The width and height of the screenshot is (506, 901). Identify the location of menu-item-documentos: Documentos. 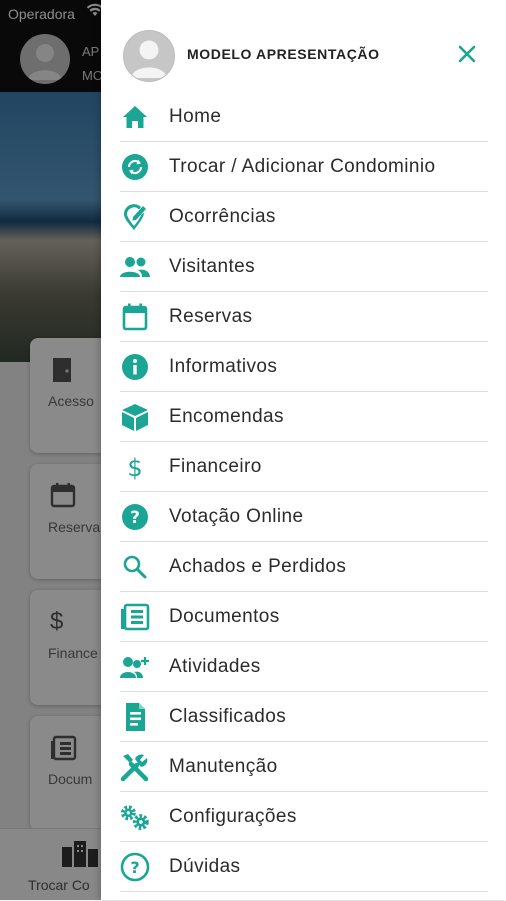
(304, 617).